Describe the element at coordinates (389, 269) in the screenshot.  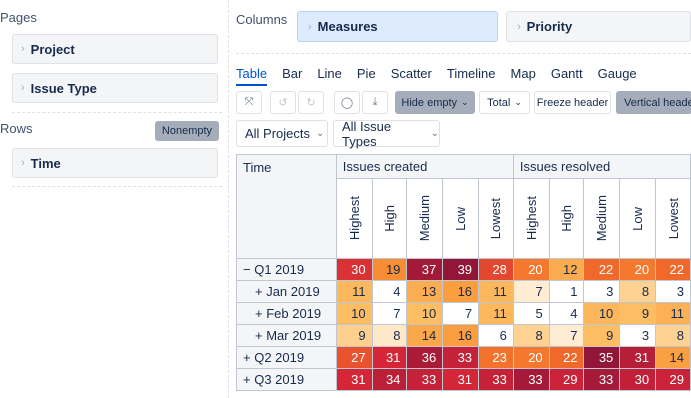
I see `table-cell: 19` at that location.